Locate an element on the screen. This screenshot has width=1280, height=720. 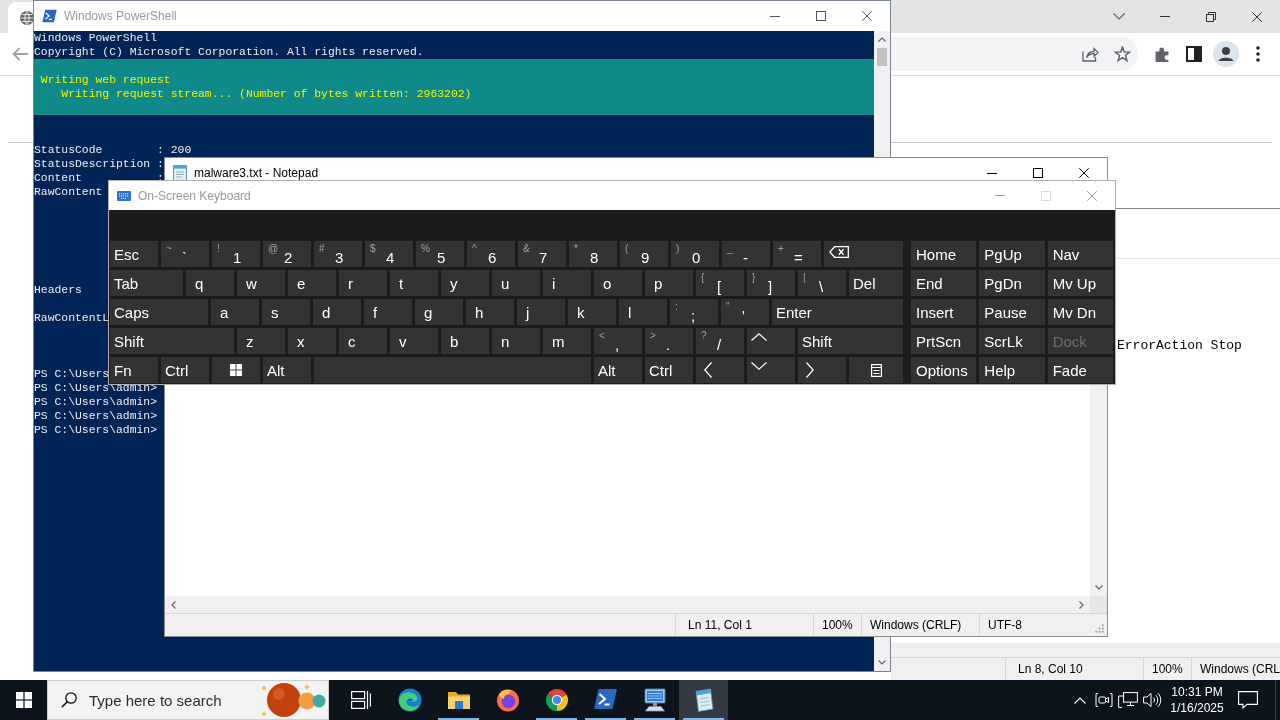
progress-text: Writing request stream... (Number of bytes written: 2963202) is located at coordinates (266, 94).